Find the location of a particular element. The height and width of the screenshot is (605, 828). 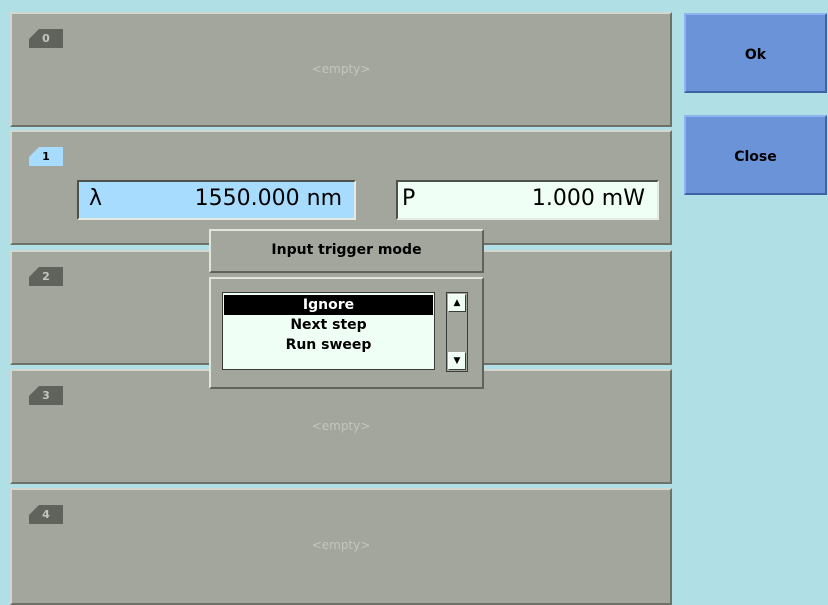

power-field: P 1.000 mW is located at coordinates (527, 200).